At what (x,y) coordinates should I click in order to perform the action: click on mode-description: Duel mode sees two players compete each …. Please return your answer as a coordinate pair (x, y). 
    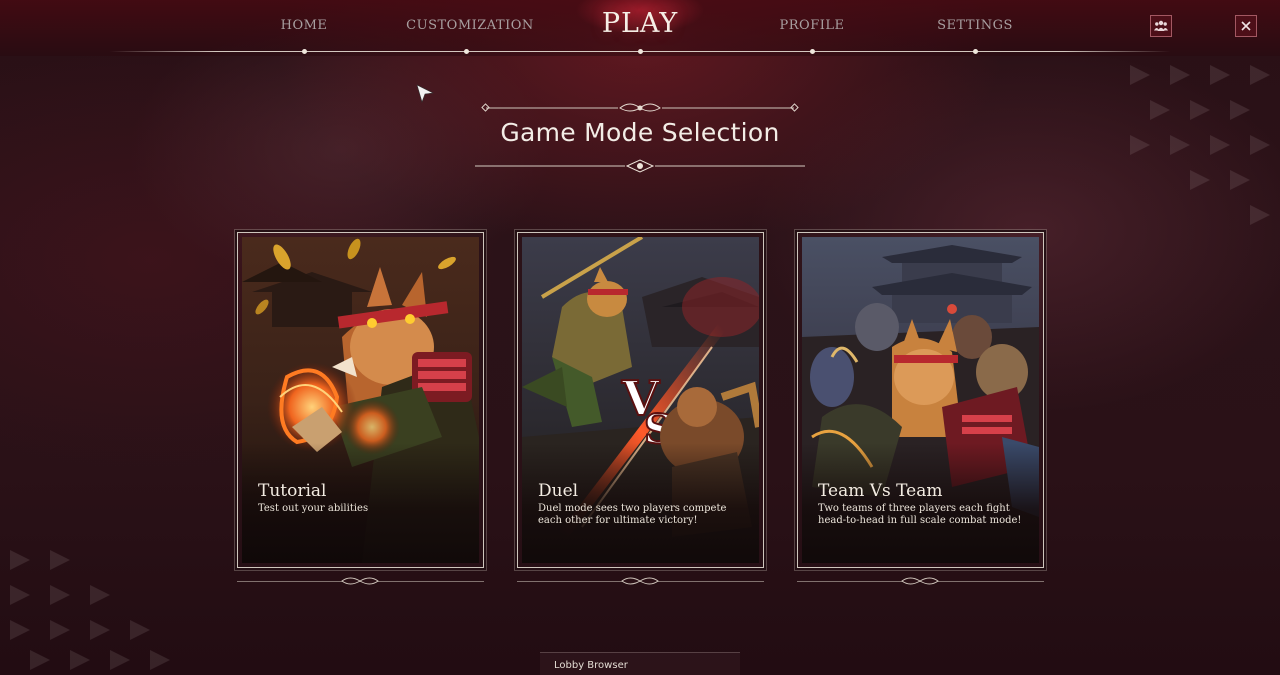
    Looking at the image, I should click on (632, 514).